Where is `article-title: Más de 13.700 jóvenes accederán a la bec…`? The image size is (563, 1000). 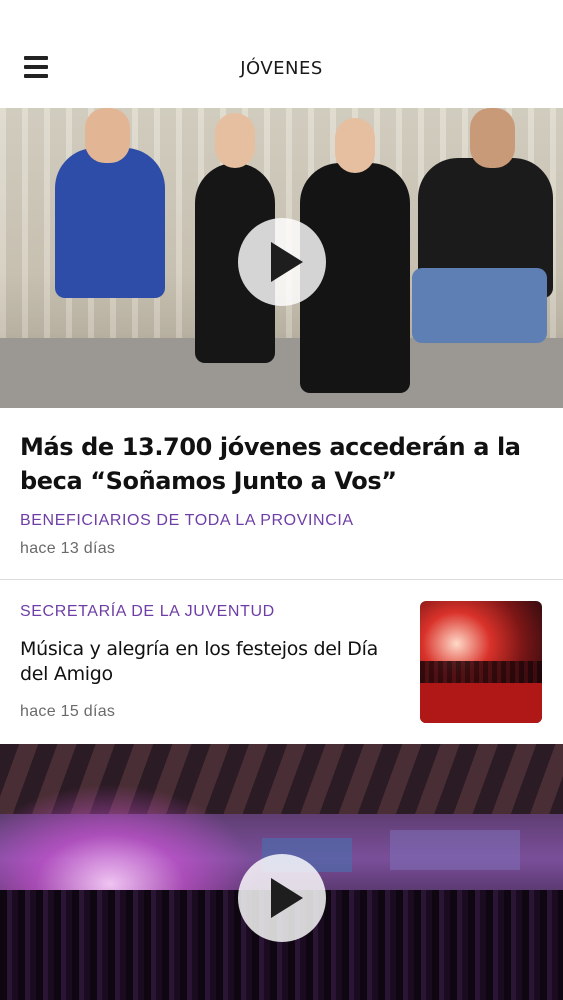
article-title: Más de 13.700 jóvenes accederán a la bec… is located at coordinates (280, 464).